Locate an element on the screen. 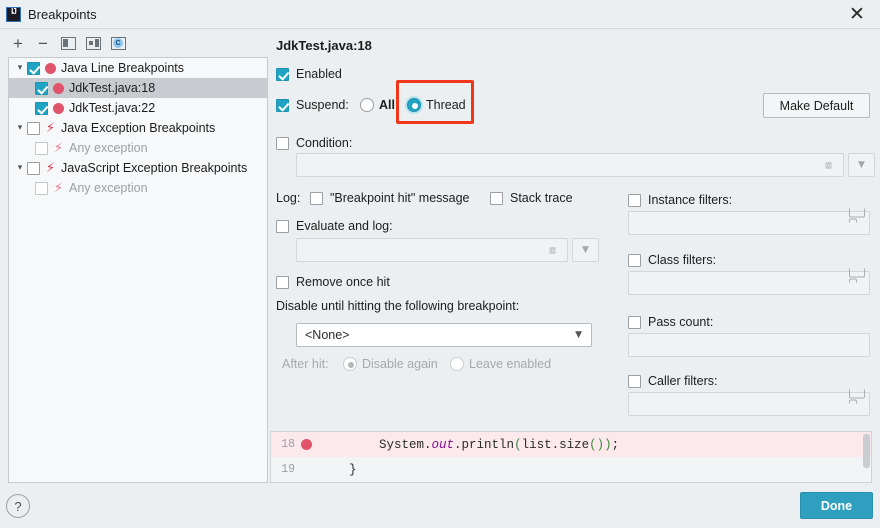  instance-filters-checkbox-row: Instance filters: is located at coordinates (680, 200).